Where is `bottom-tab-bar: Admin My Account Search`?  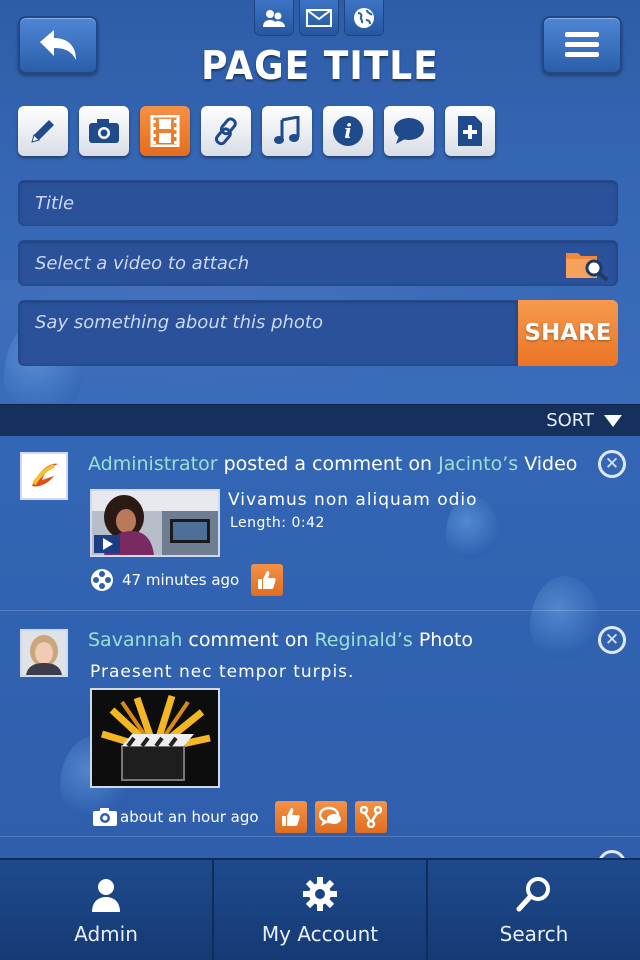 bottom-tab-bar: Admin My Account Search is located at coordinates (320, 909).